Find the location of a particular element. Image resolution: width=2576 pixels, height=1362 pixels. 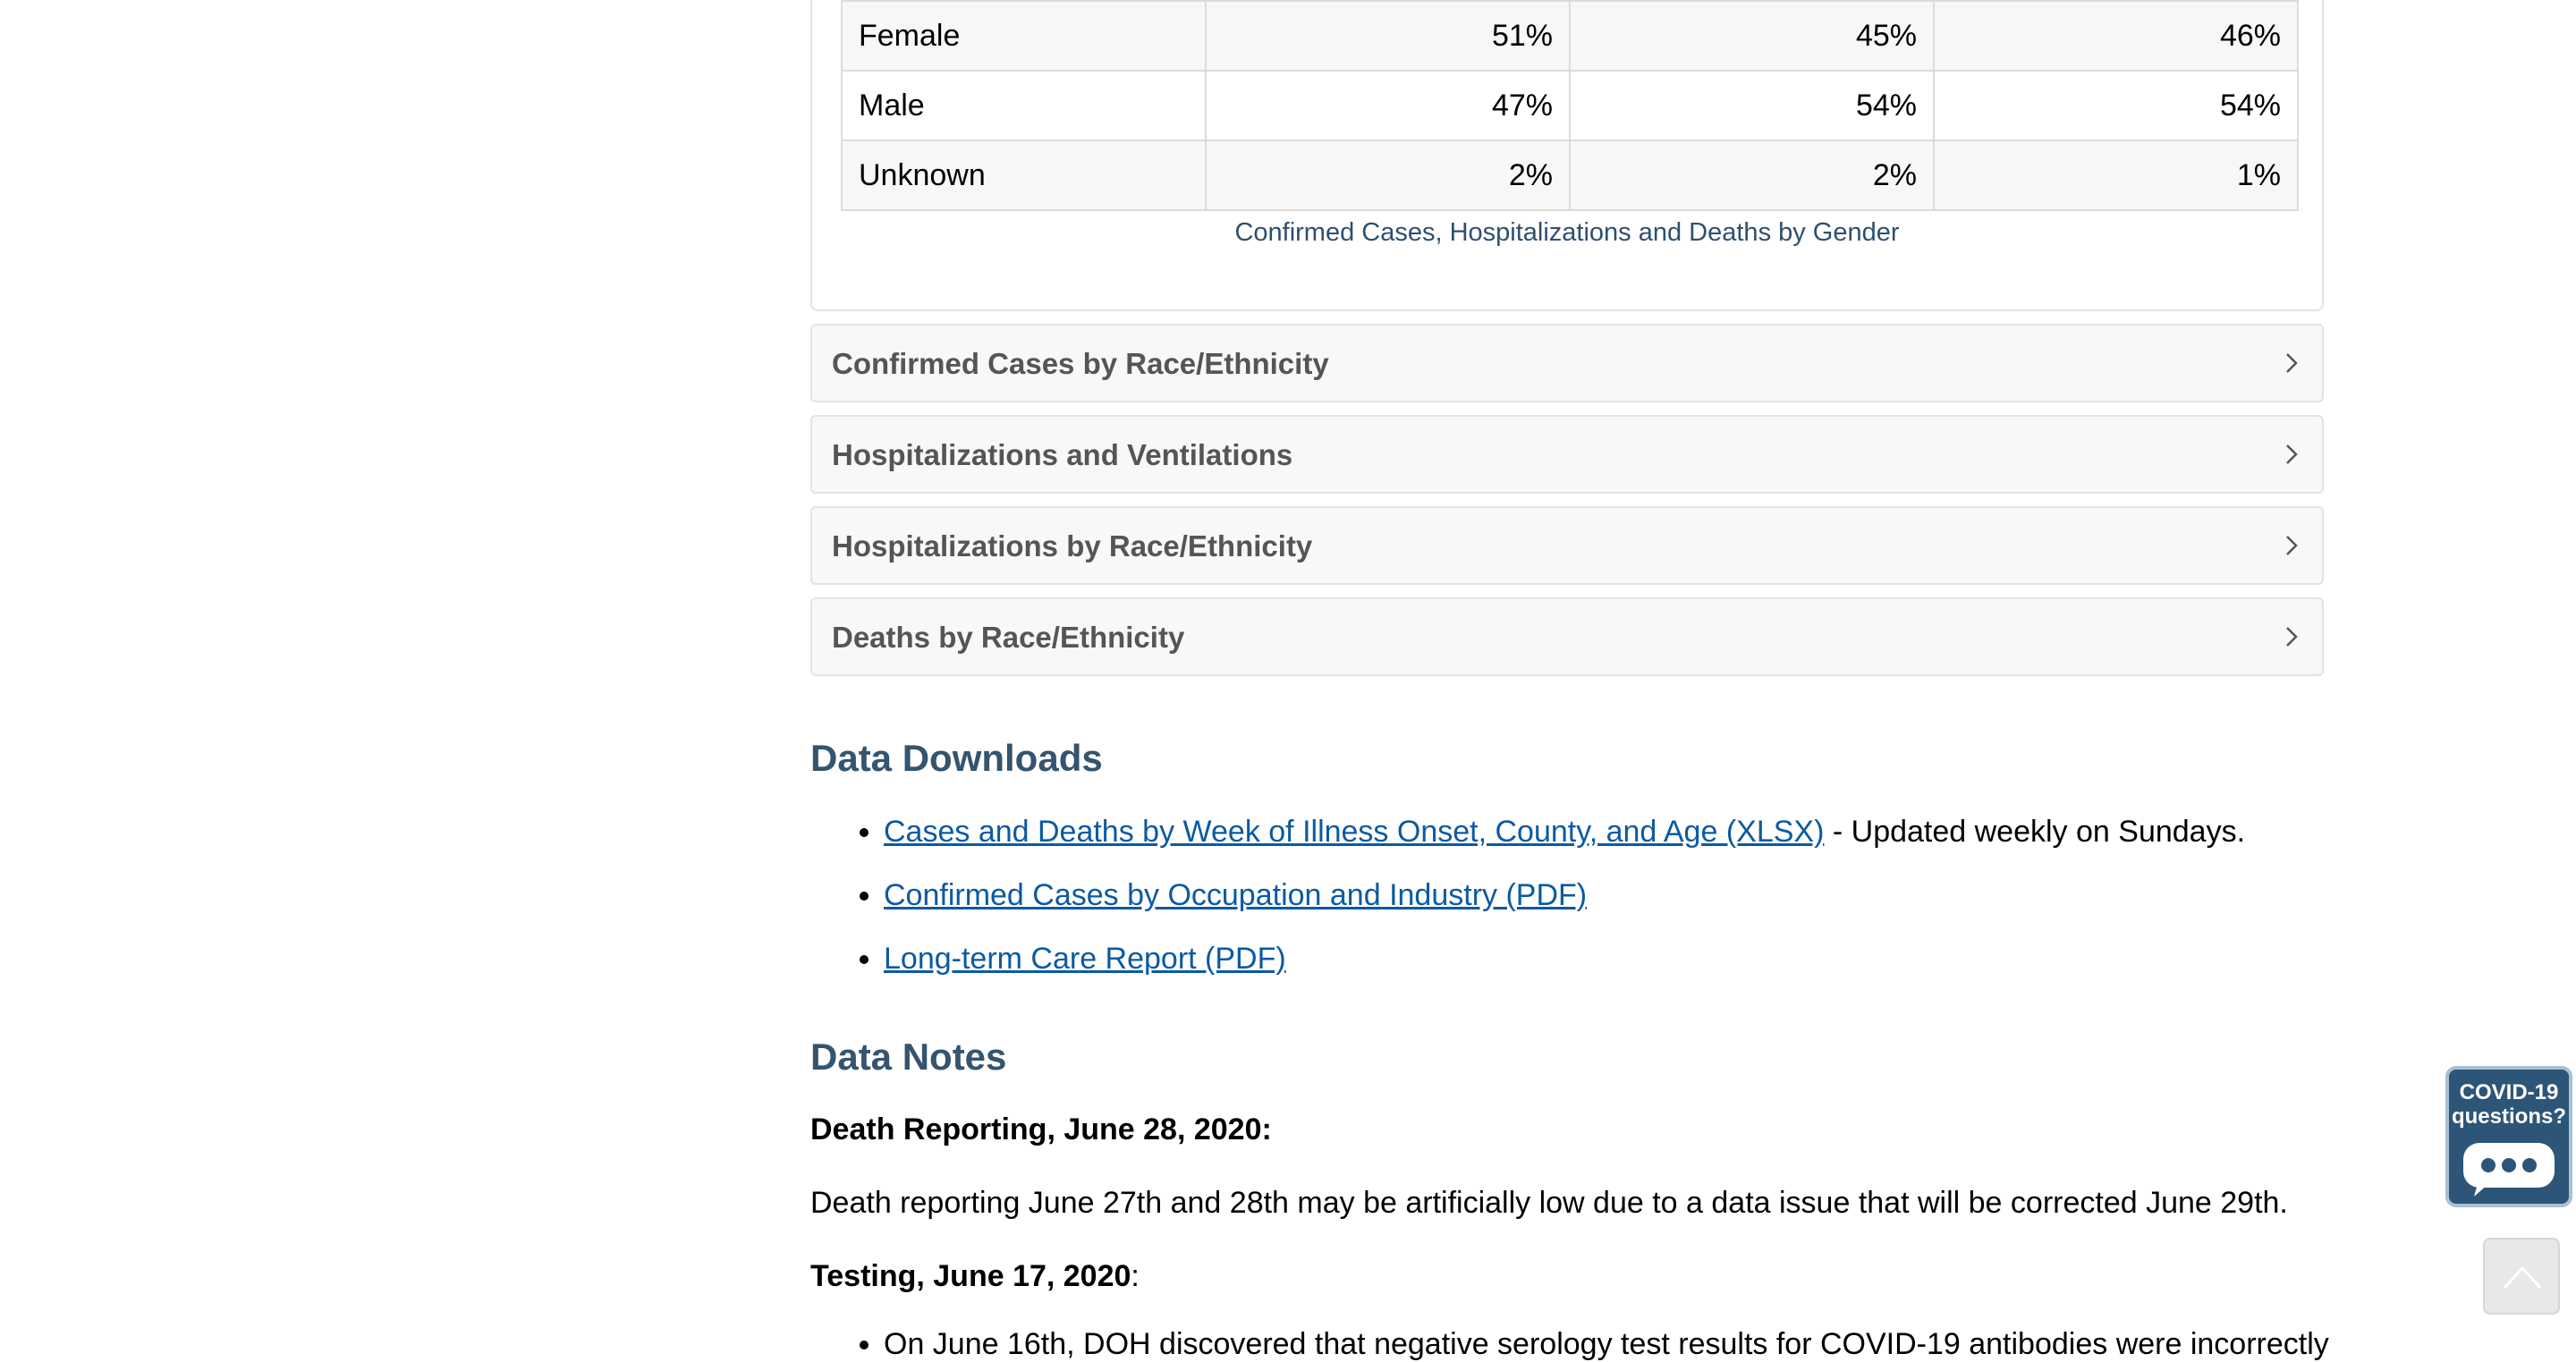

widget-line-2: questions? is located at coordinates (2508, 1116).